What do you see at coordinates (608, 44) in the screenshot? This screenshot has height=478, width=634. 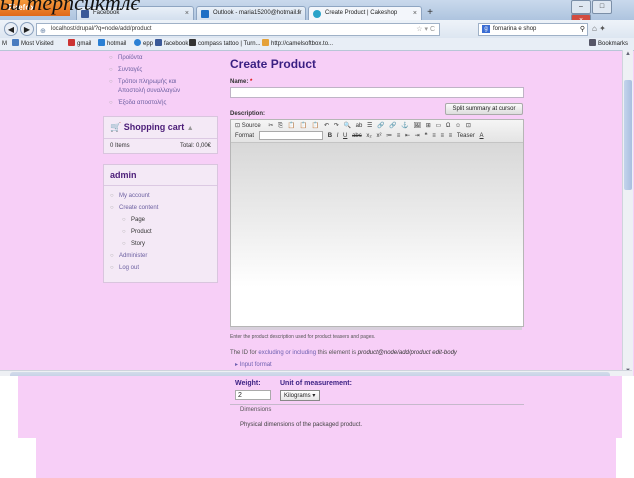 I see `bookmarks-menu: Bookmarks` at bounding box center [608, 44].